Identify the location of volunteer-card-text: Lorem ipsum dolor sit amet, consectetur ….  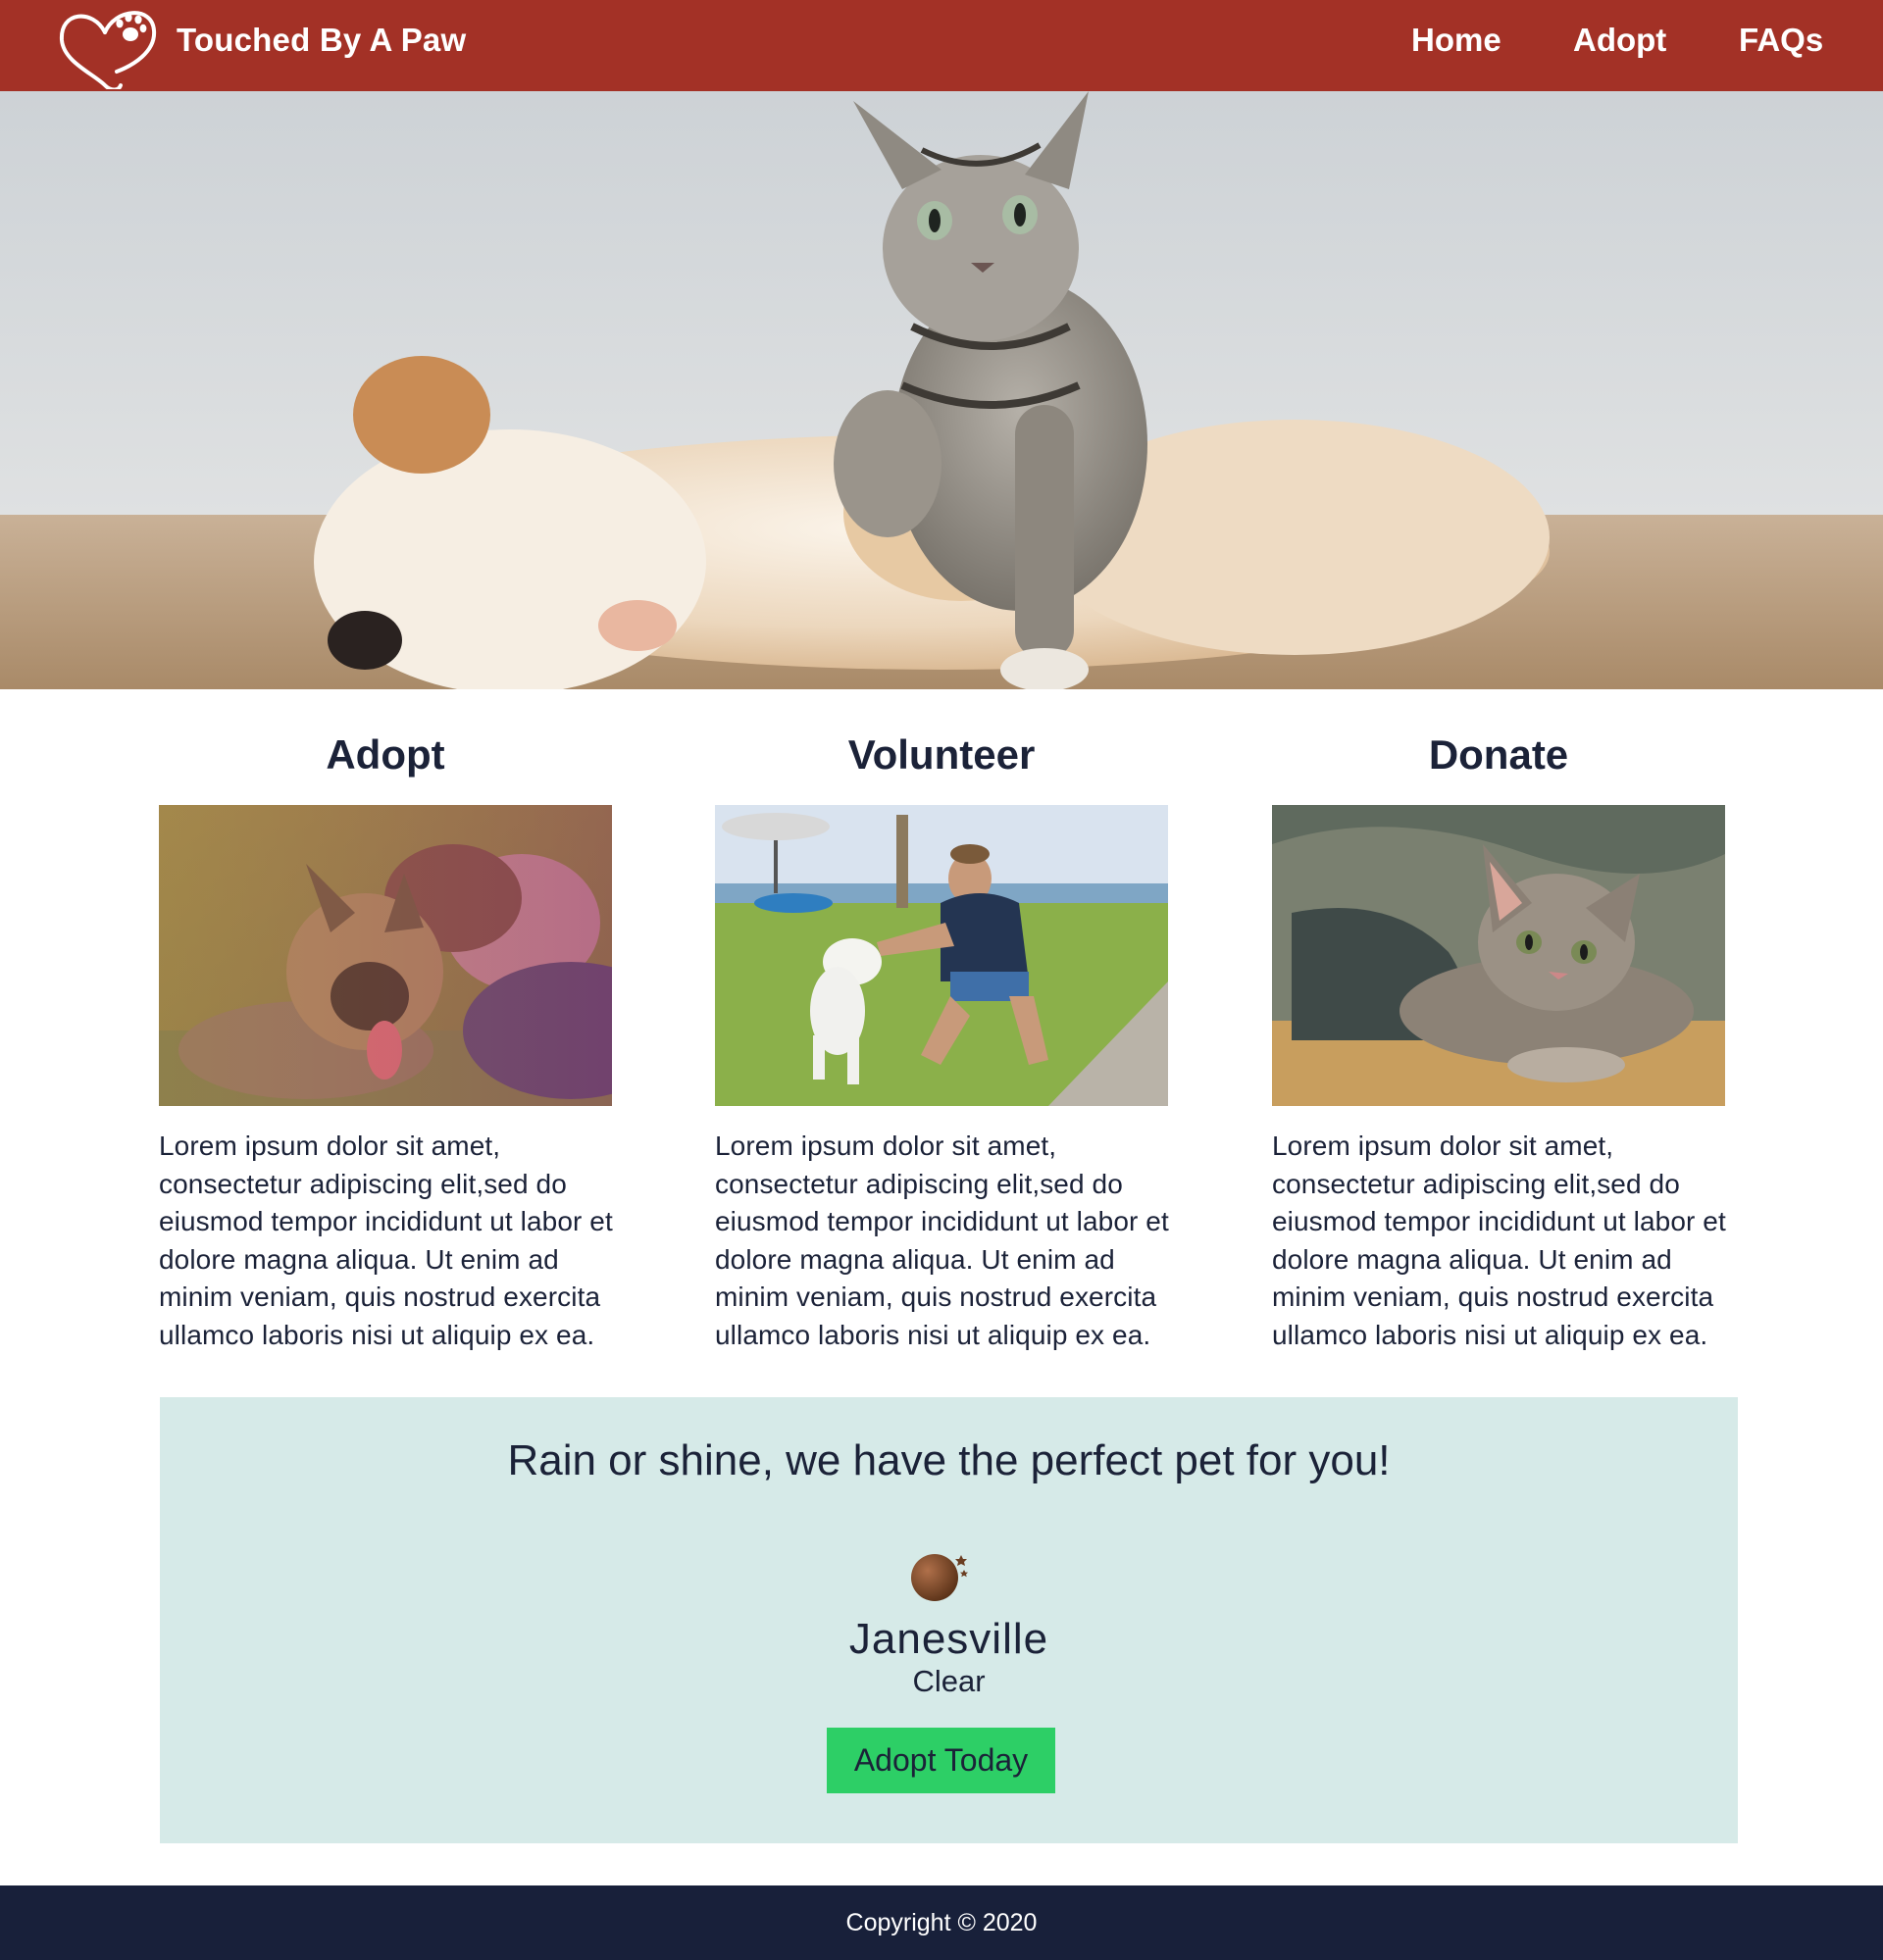
(942, 1240).